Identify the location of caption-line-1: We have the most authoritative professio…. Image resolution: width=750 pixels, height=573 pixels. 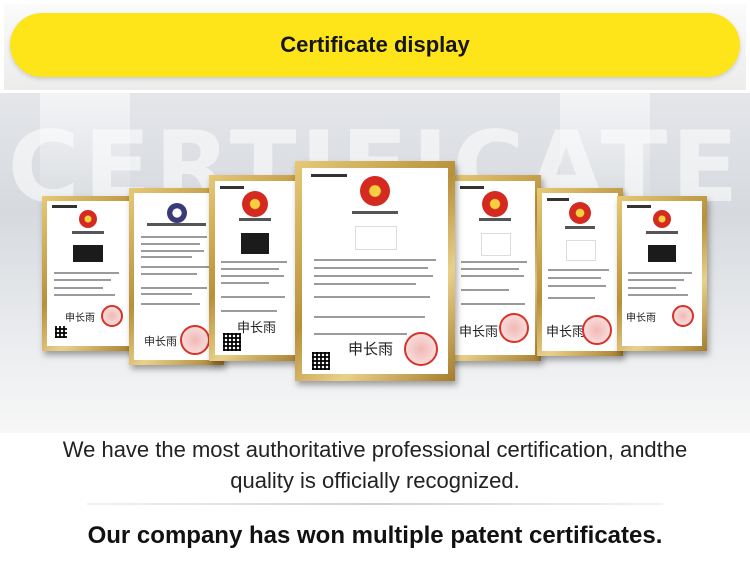
(375, 449).